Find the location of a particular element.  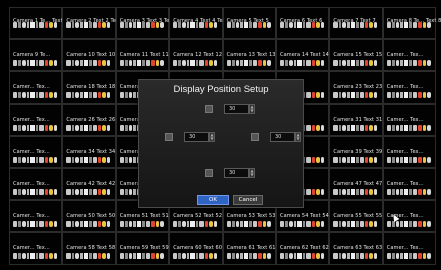

camera-tile: Camera 39 Text 39 is located at coordinates (356, 151).